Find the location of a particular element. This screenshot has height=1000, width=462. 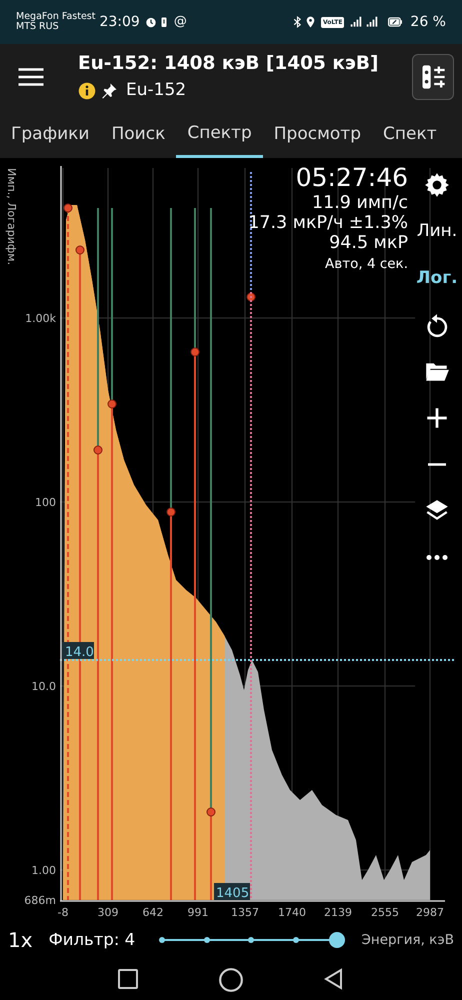

x-tick-label: -8 is located at coordinates (63, 912).